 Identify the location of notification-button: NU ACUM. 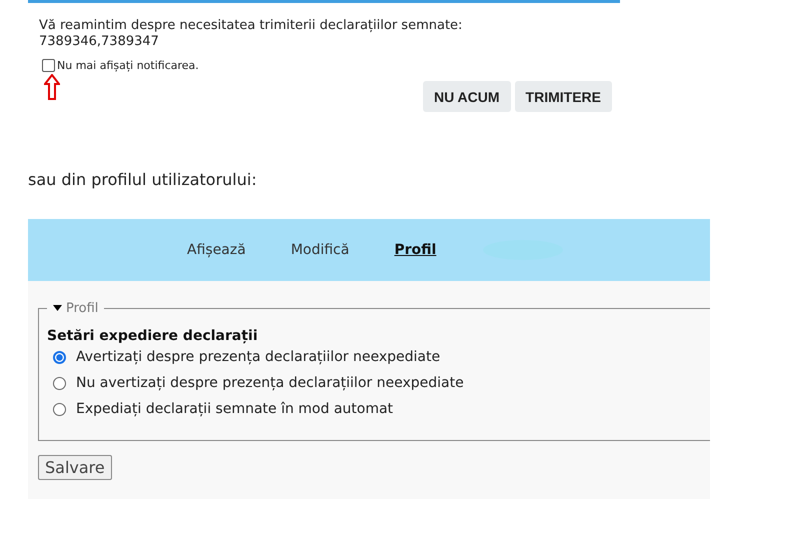
(466, 96).